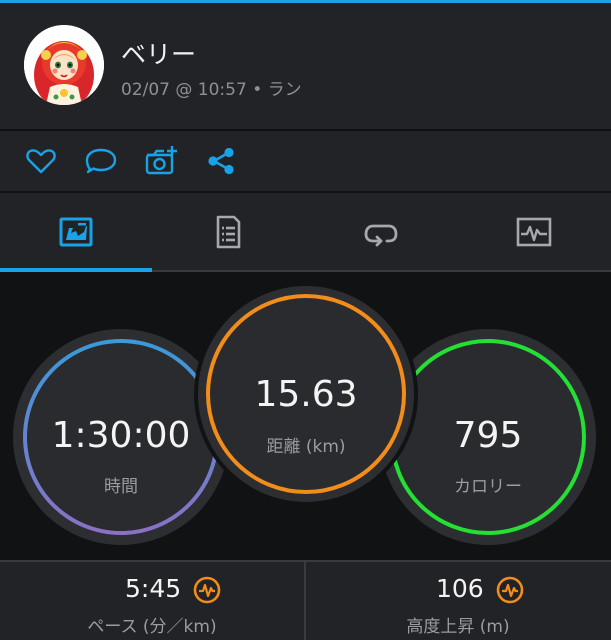 The width and height of the screenshot is (611, 640). I want to click on comment-button, so click(101, 161).